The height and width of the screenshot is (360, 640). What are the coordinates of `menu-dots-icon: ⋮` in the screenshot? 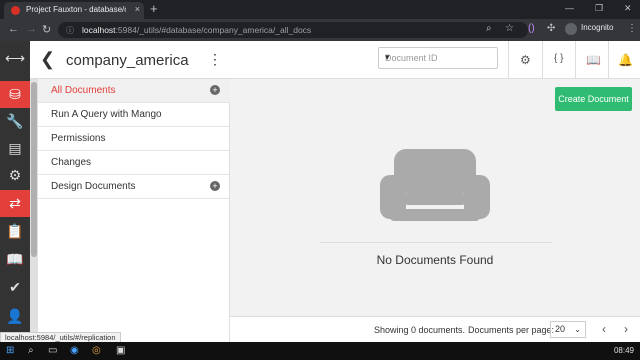 It's located at (632, 28).